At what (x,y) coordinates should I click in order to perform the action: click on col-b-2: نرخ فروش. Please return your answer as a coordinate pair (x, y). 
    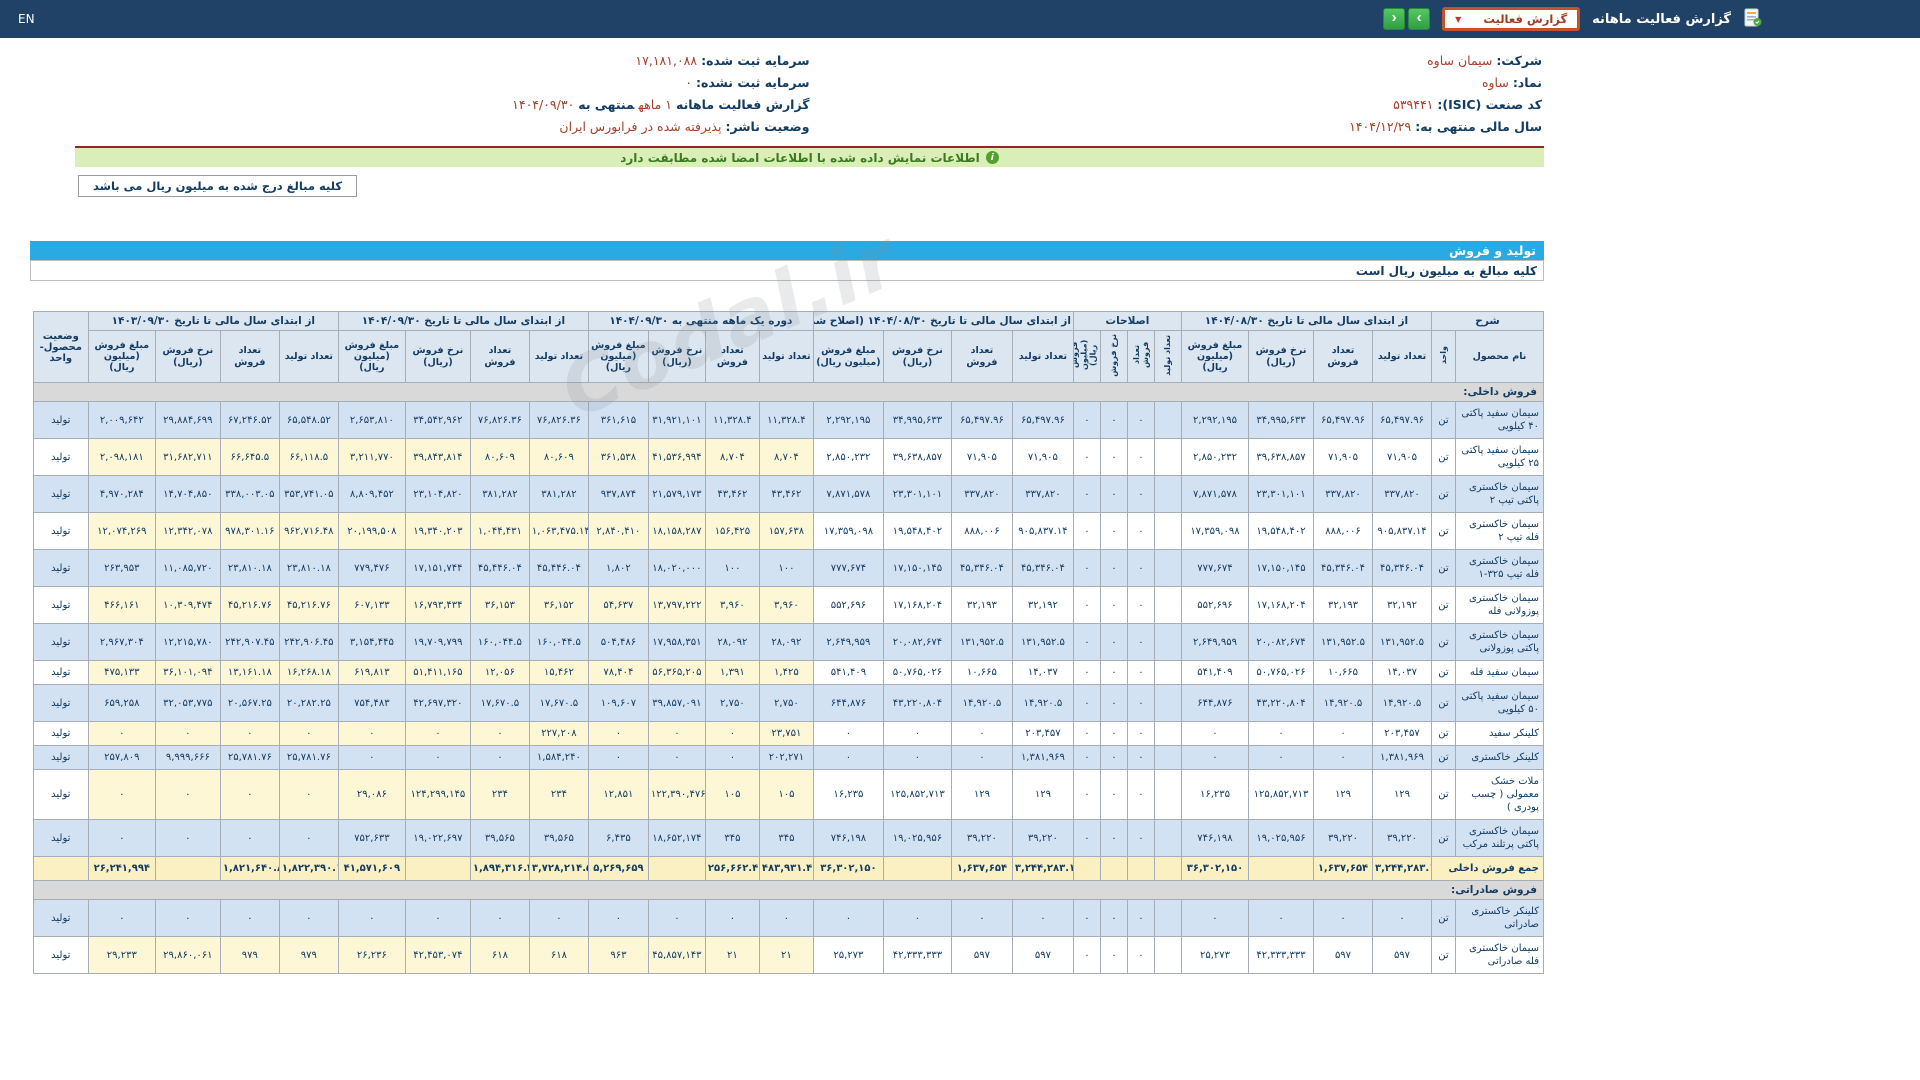
    Looking at the image, I should click on (1113, 356).